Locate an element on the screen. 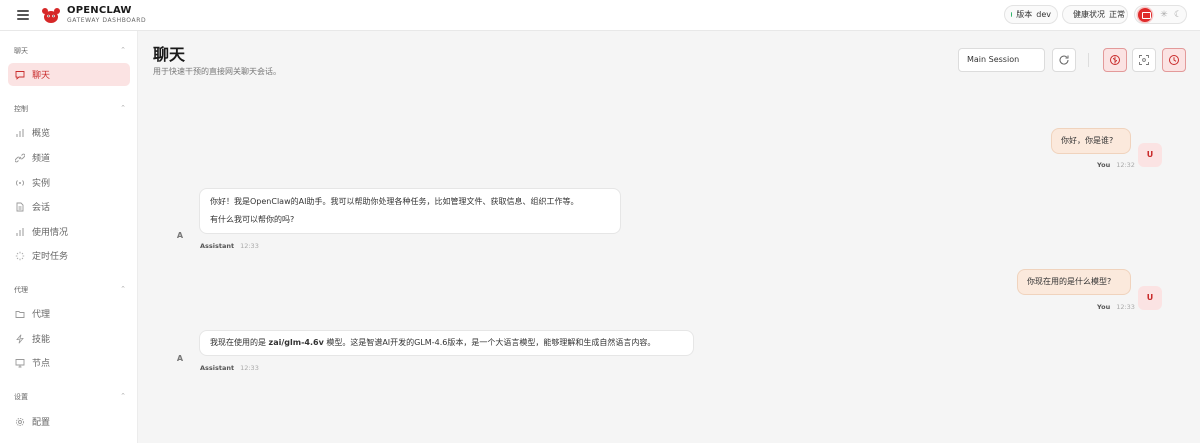 Image resolution: width=1200 pixels, height=443 pixels. sidebar-item-chat: 聊天 is located at coordinates (69, 74).